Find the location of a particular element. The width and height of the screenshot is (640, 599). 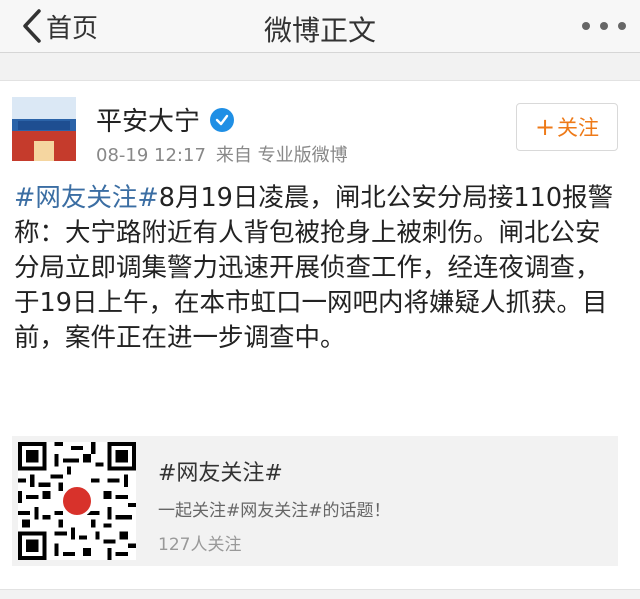

weibo-logo-icon is located at coordinates (77, 501).